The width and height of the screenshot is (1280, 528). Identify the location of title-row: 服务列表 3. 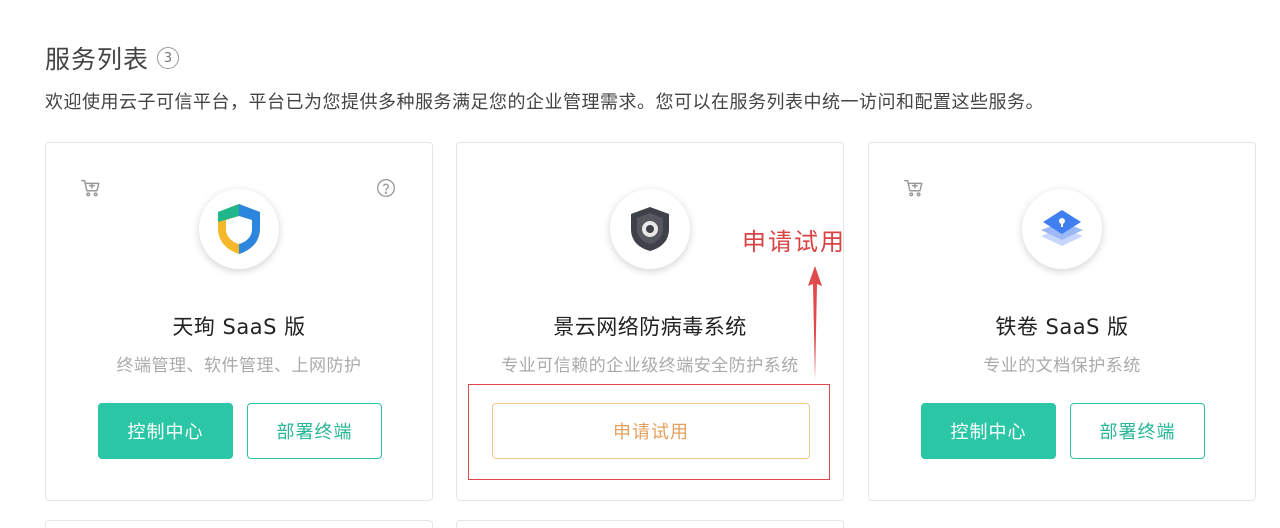
(112, 58).